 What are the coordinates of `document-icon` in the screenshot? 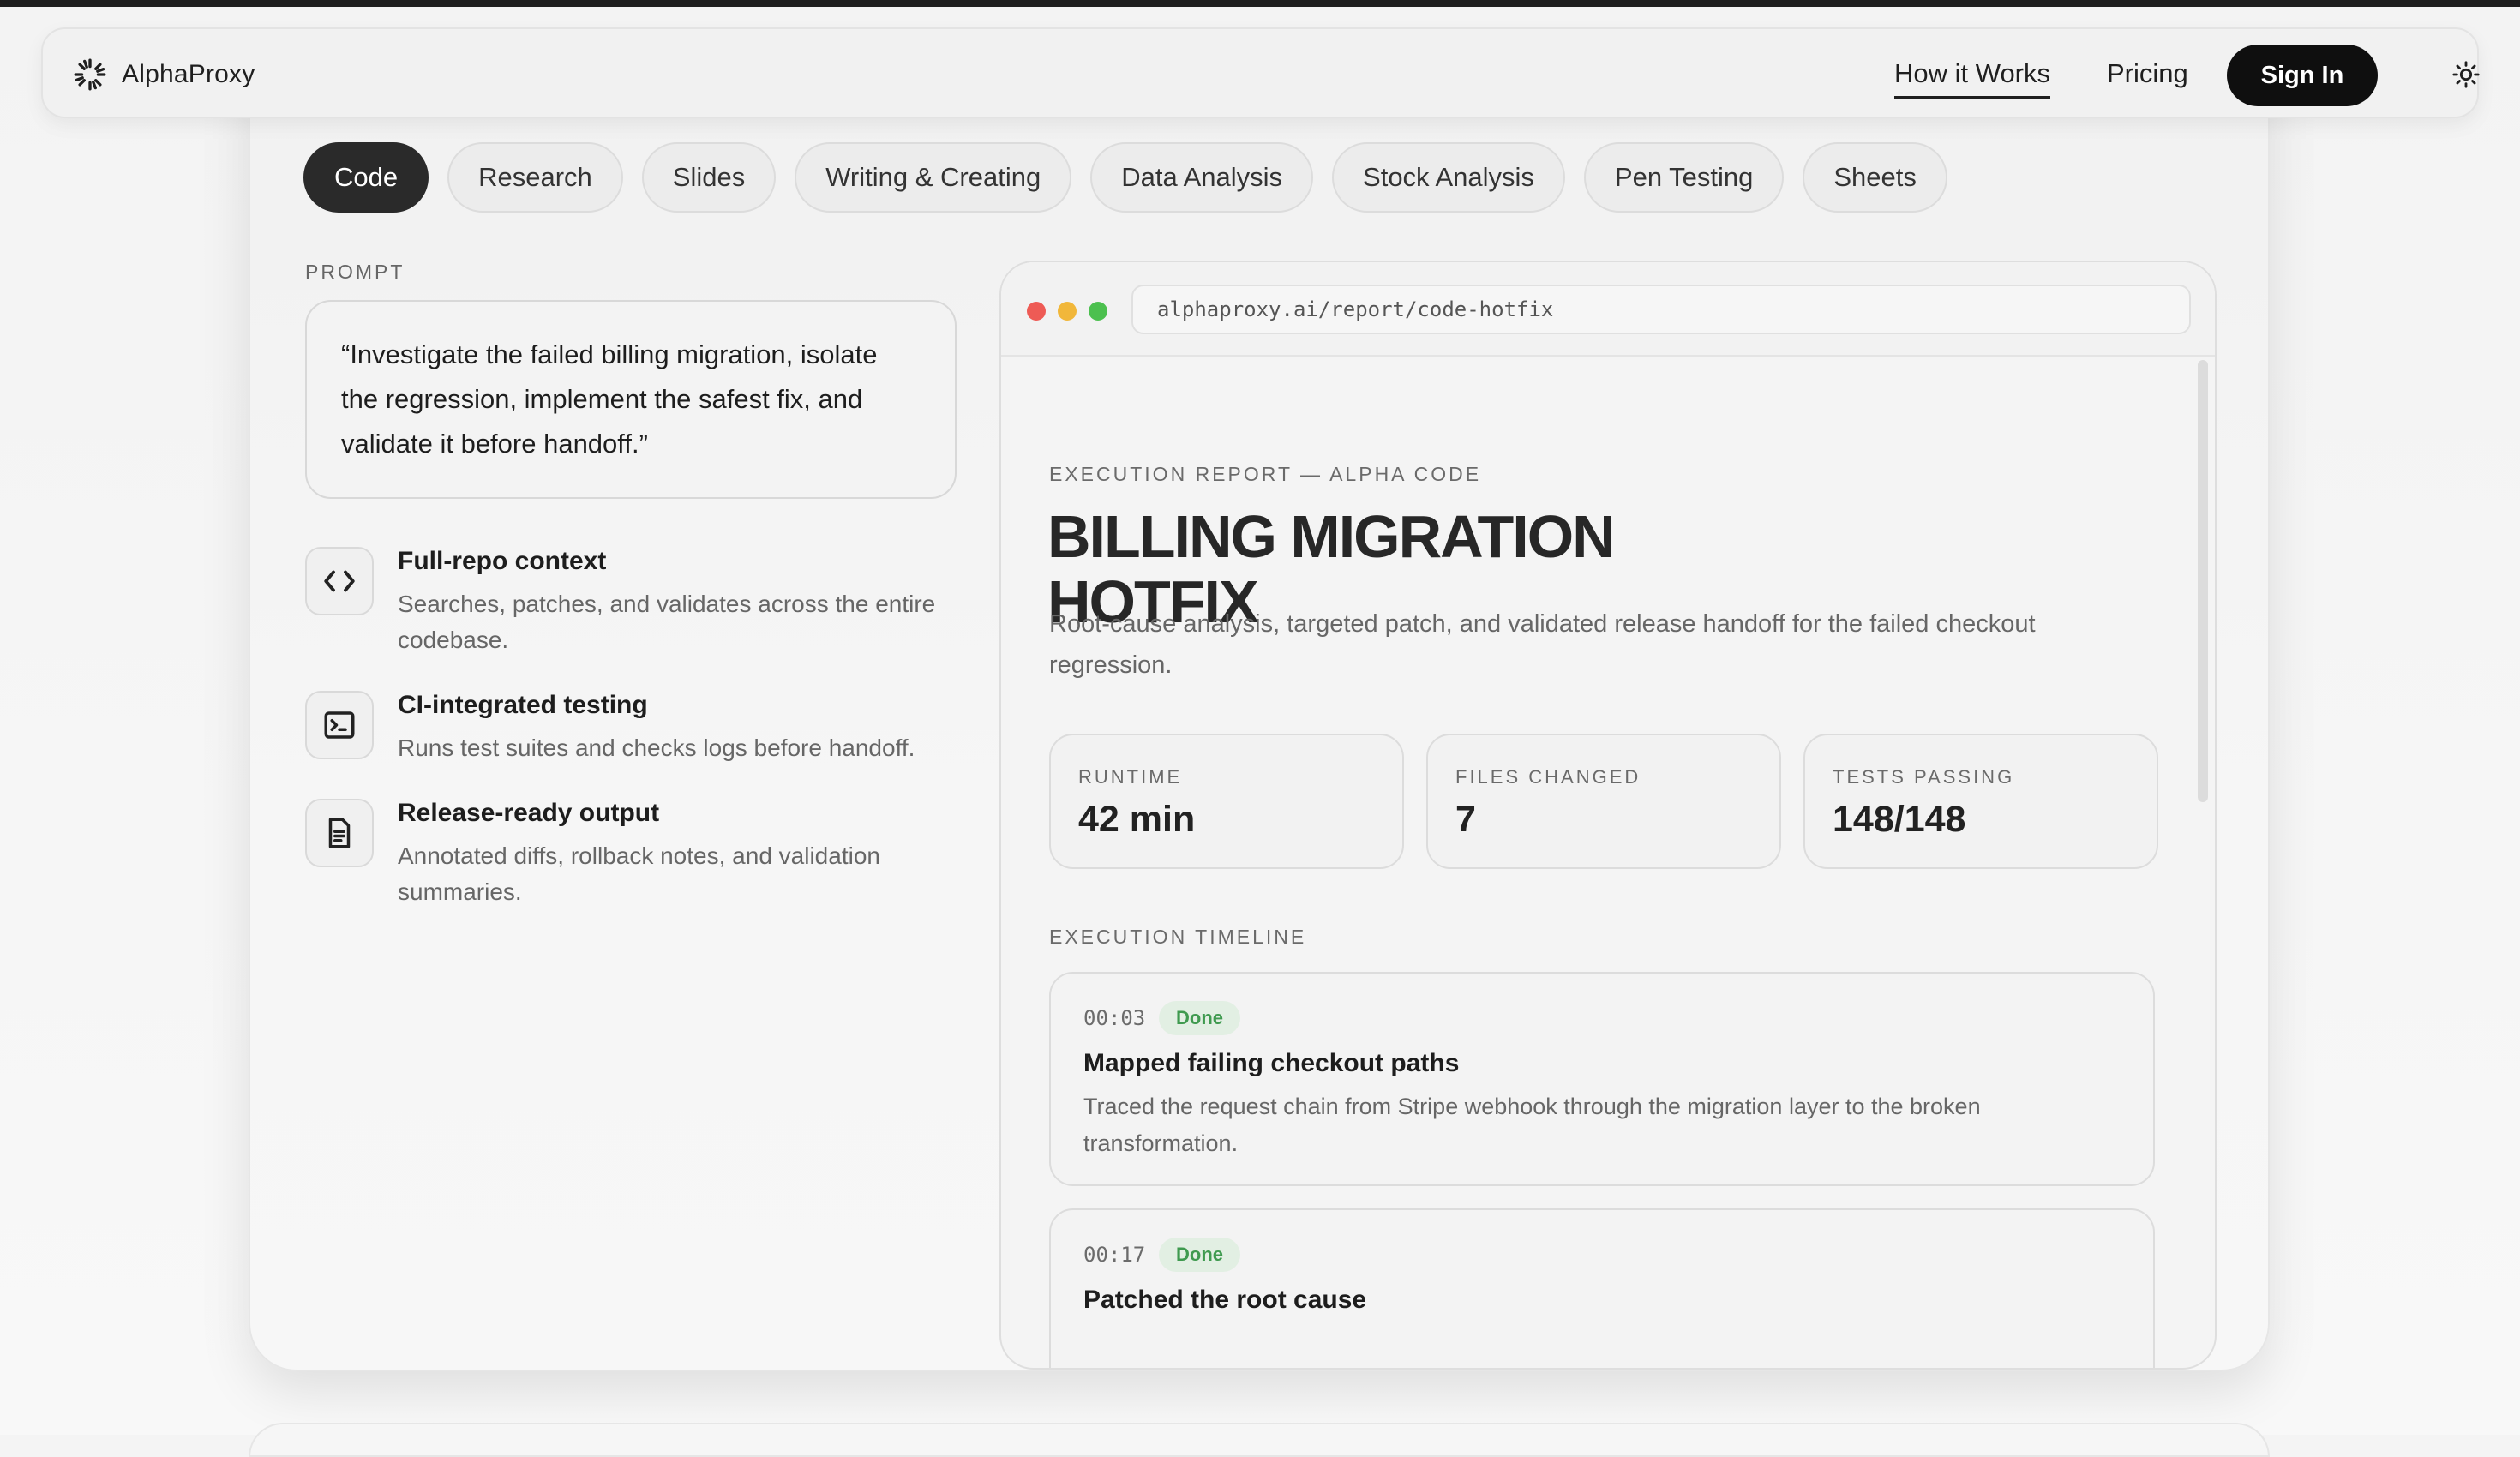 It's located at (339, 833).